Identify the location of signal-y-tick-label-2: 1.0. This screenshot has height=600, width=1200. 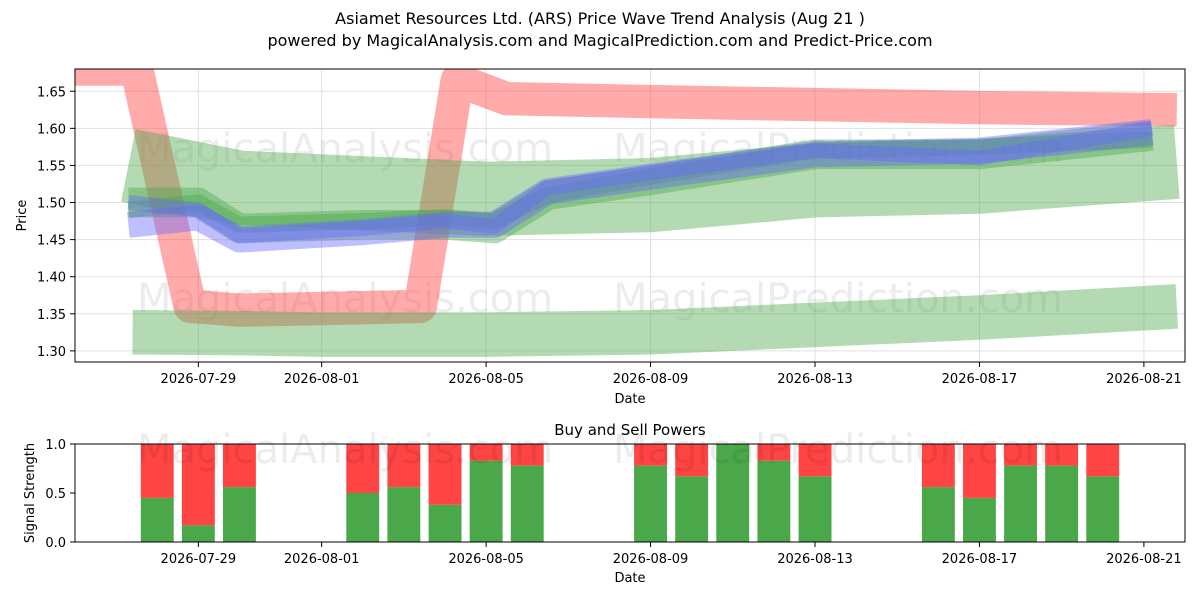
(55, 445).